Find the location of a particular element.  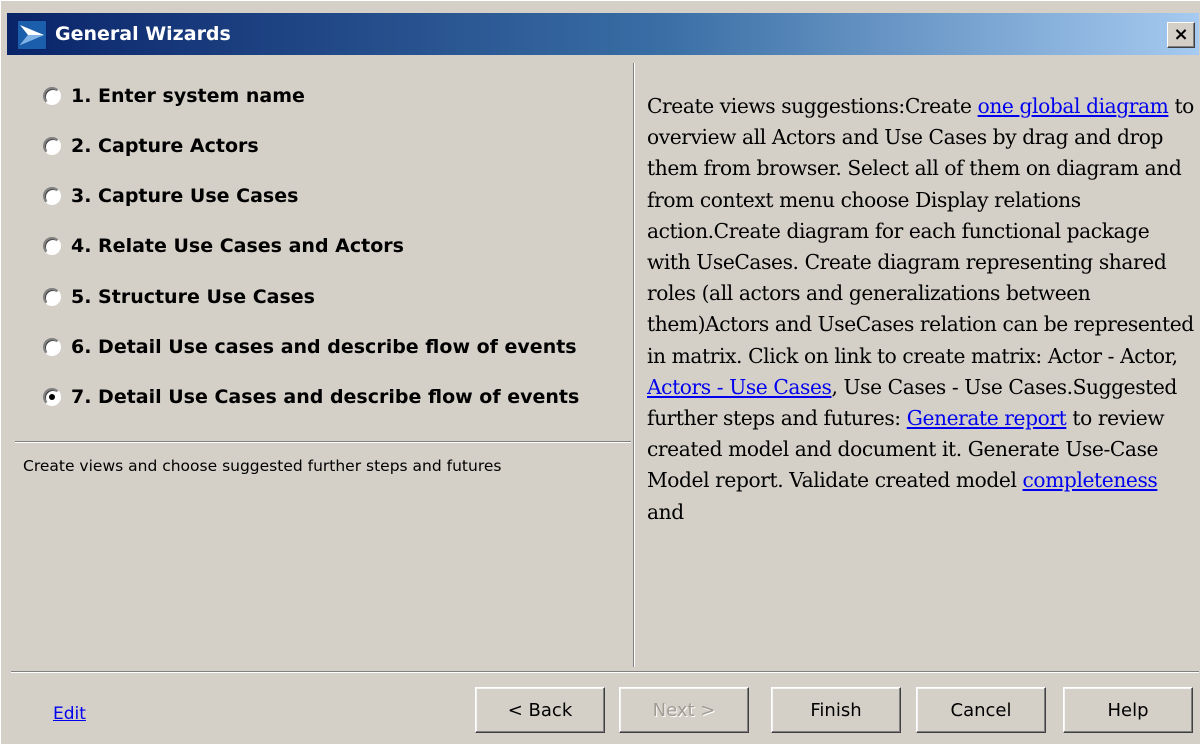

edit-link: Edit is located at coordinates (69, 714).